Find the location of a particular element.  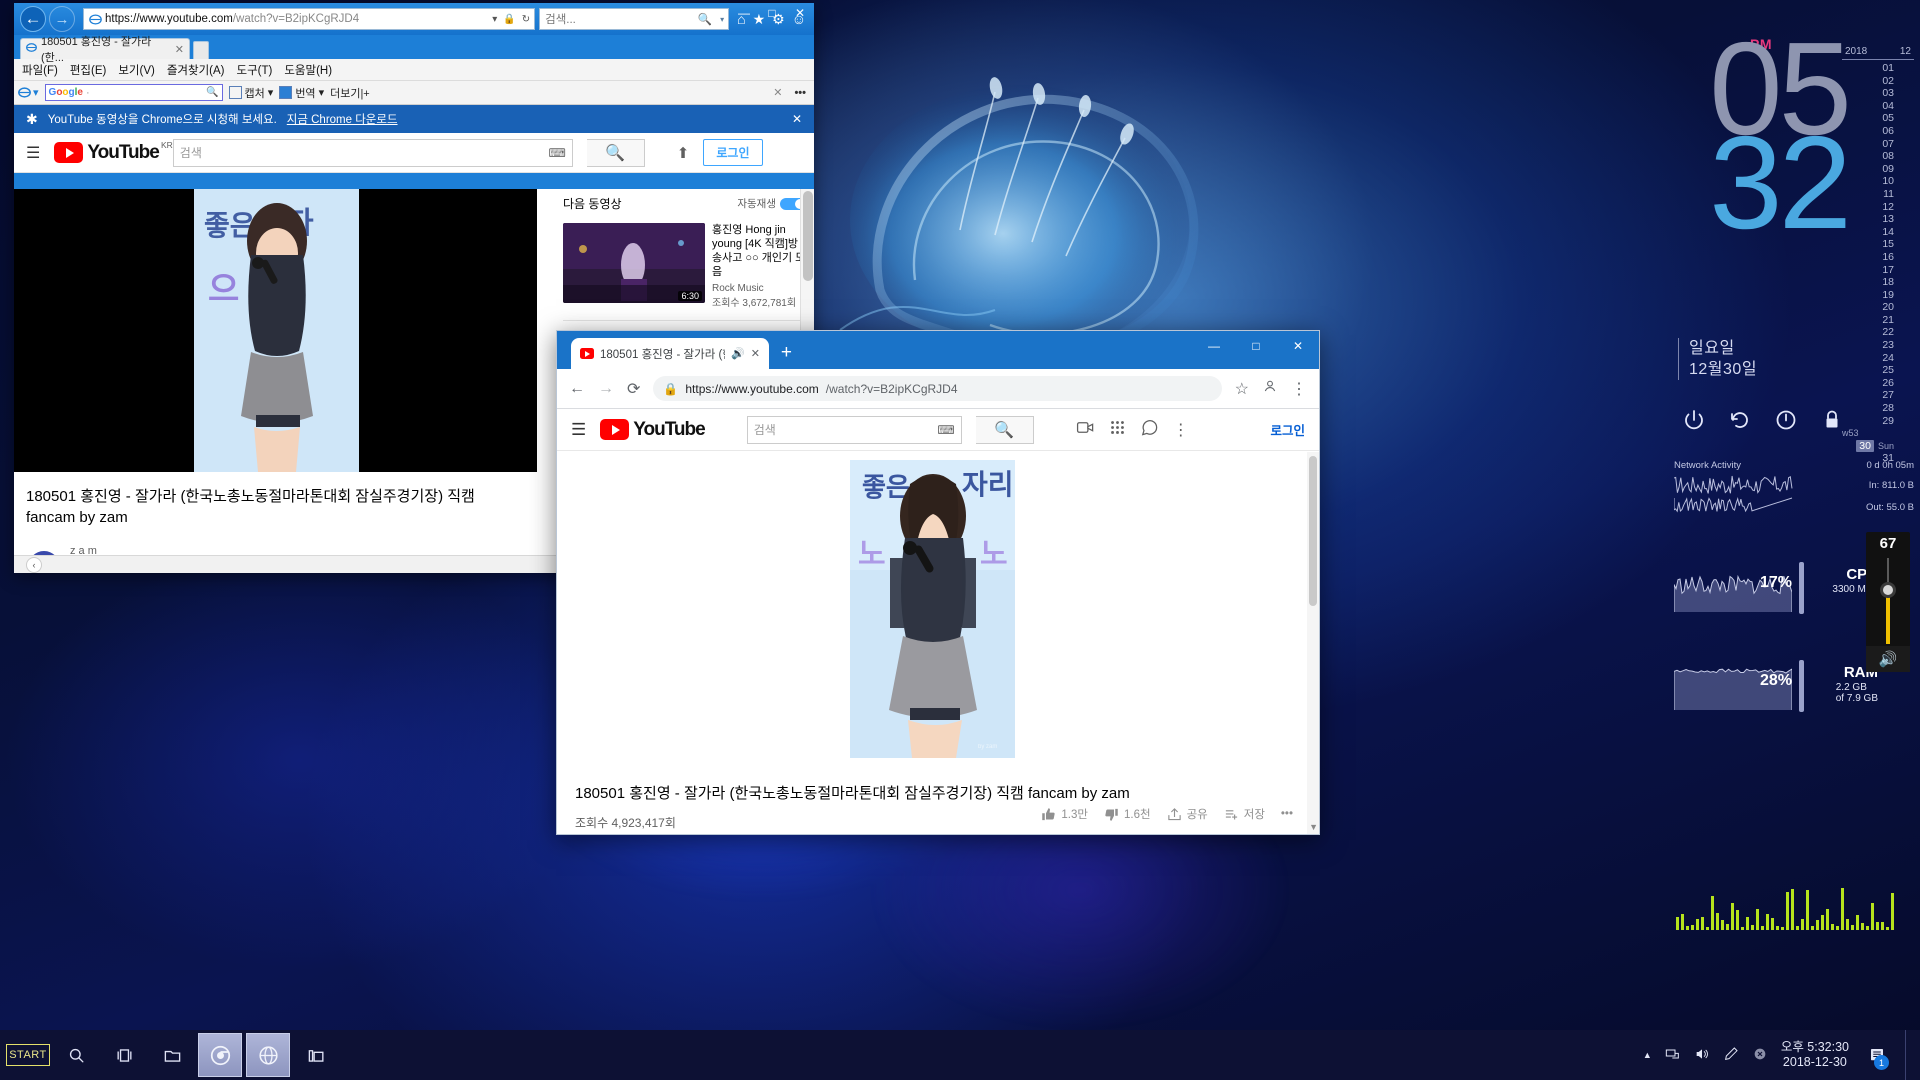

shutdown-icon is located at coordinates (1786, 422).